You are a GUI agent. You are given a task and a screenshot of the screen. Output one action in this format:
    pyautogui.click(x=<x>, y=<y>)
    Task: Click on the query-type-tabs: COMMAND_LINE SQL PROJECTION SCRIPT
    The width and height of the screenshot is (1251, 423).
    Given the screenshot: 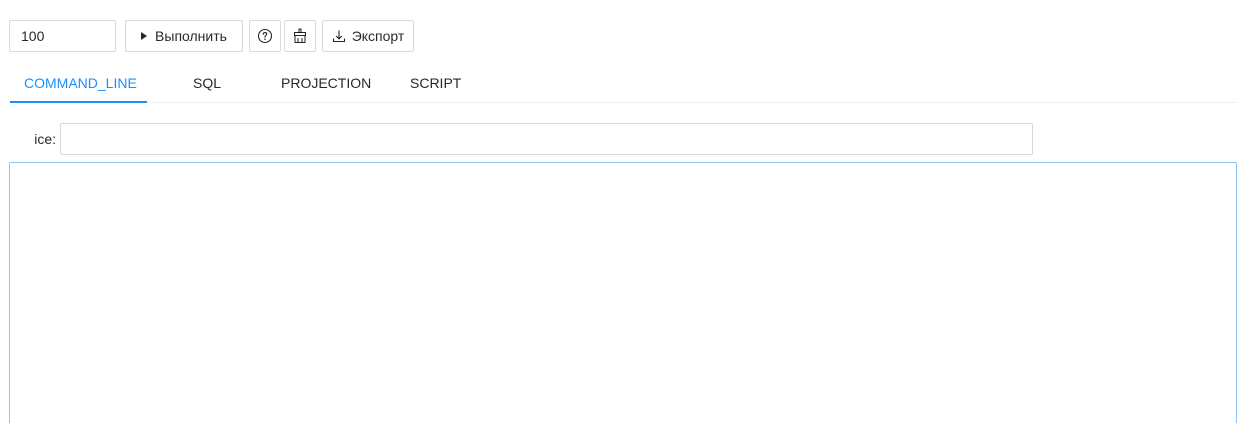 What is the action you would take?
    pyautogui.click(x=623, y=84)
    